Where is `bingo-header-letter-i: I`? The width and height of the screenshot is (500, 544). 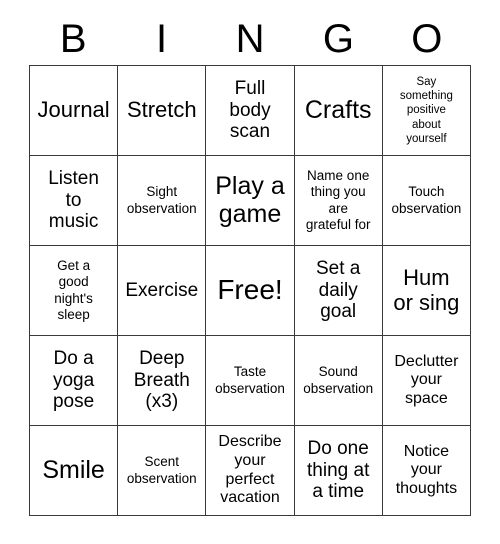 bingo-header-letter-i: I is located at coordinates (162, 39).